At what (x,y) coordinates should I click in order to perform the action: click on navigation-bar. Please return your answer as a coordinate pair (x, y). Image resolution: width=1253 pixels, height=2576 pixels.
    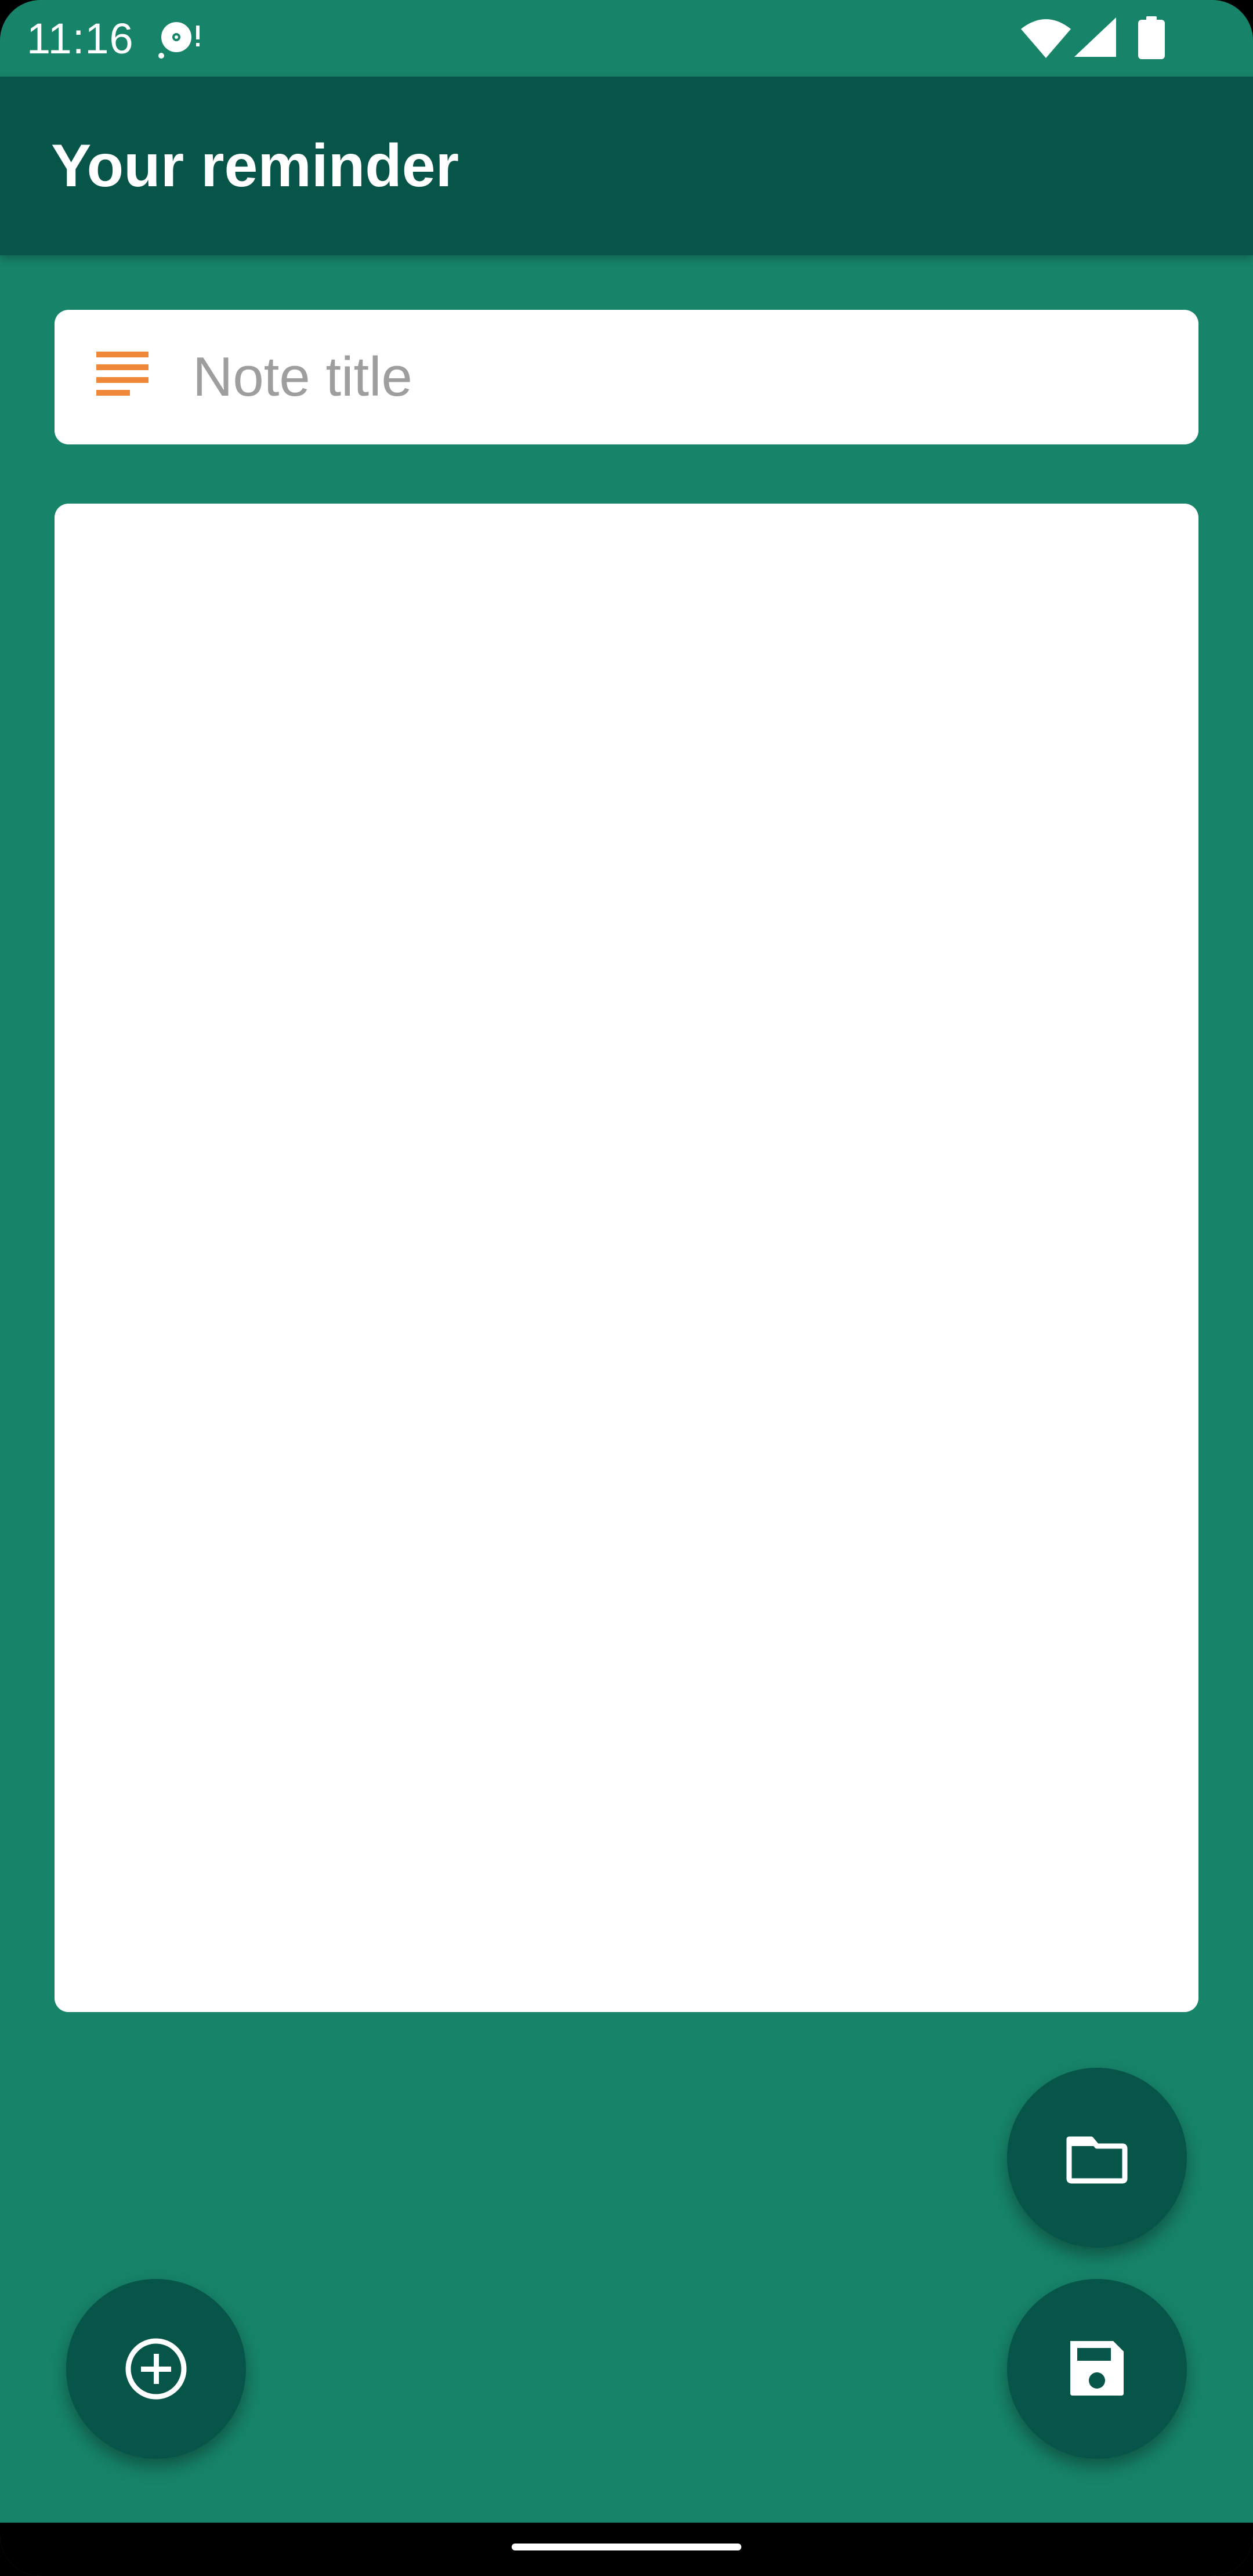
    Looking at the image, I should click on (626, 2549).